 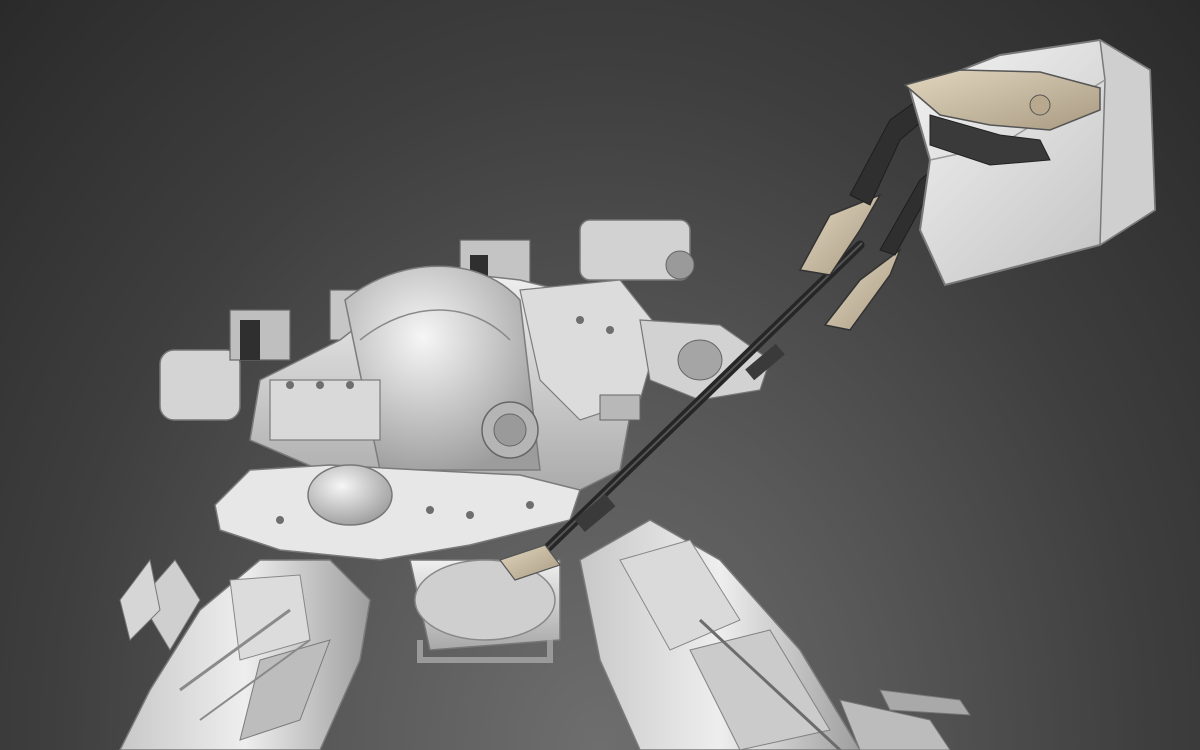 What do you see at coordinates (397, 512) in the screenshot?
I see `waist-armor` at bounding box center [397, 512].